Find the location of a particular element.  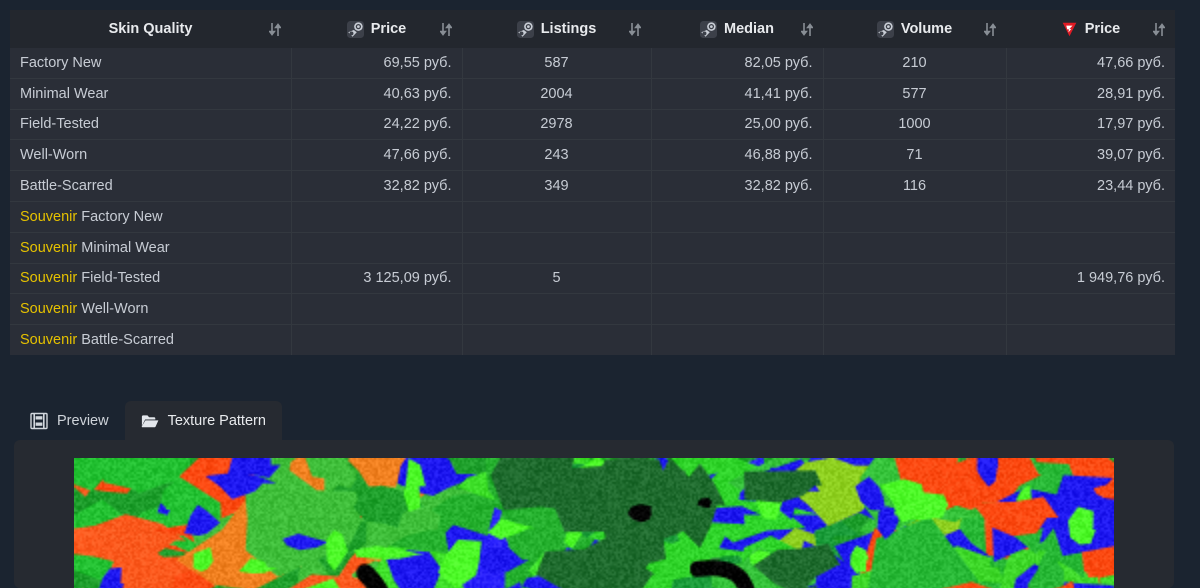

cell-market-price: 47,66 руб. is located at coordinates (1090, 63).